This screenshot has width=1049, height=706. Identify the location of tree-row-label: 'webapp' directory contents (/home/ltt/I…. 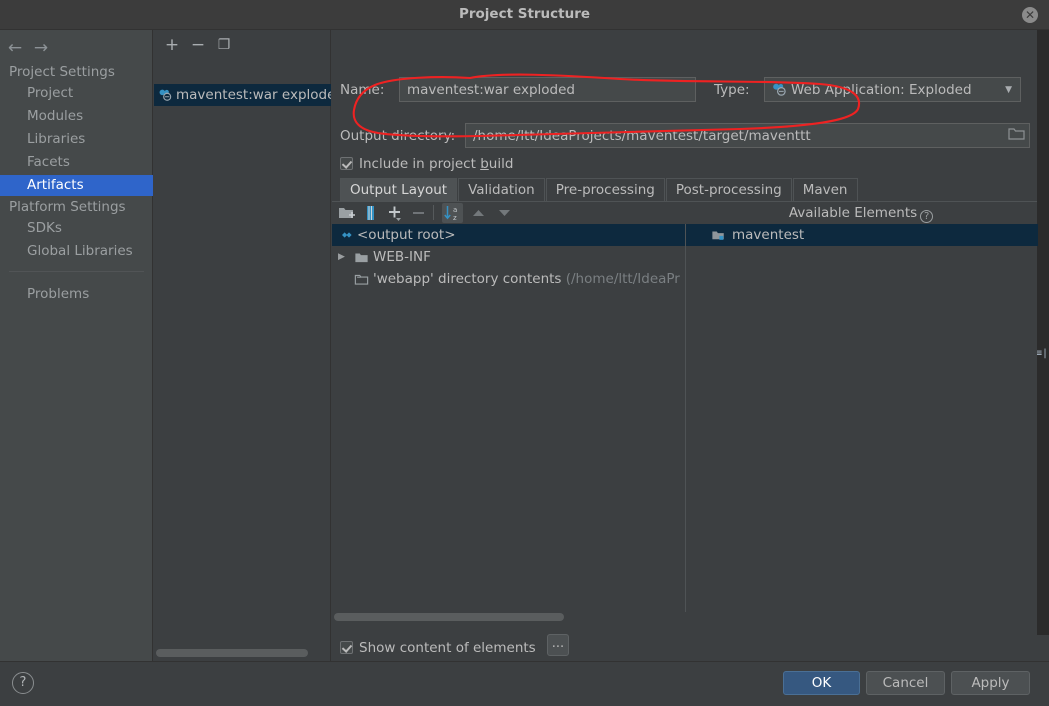
(526, 279).